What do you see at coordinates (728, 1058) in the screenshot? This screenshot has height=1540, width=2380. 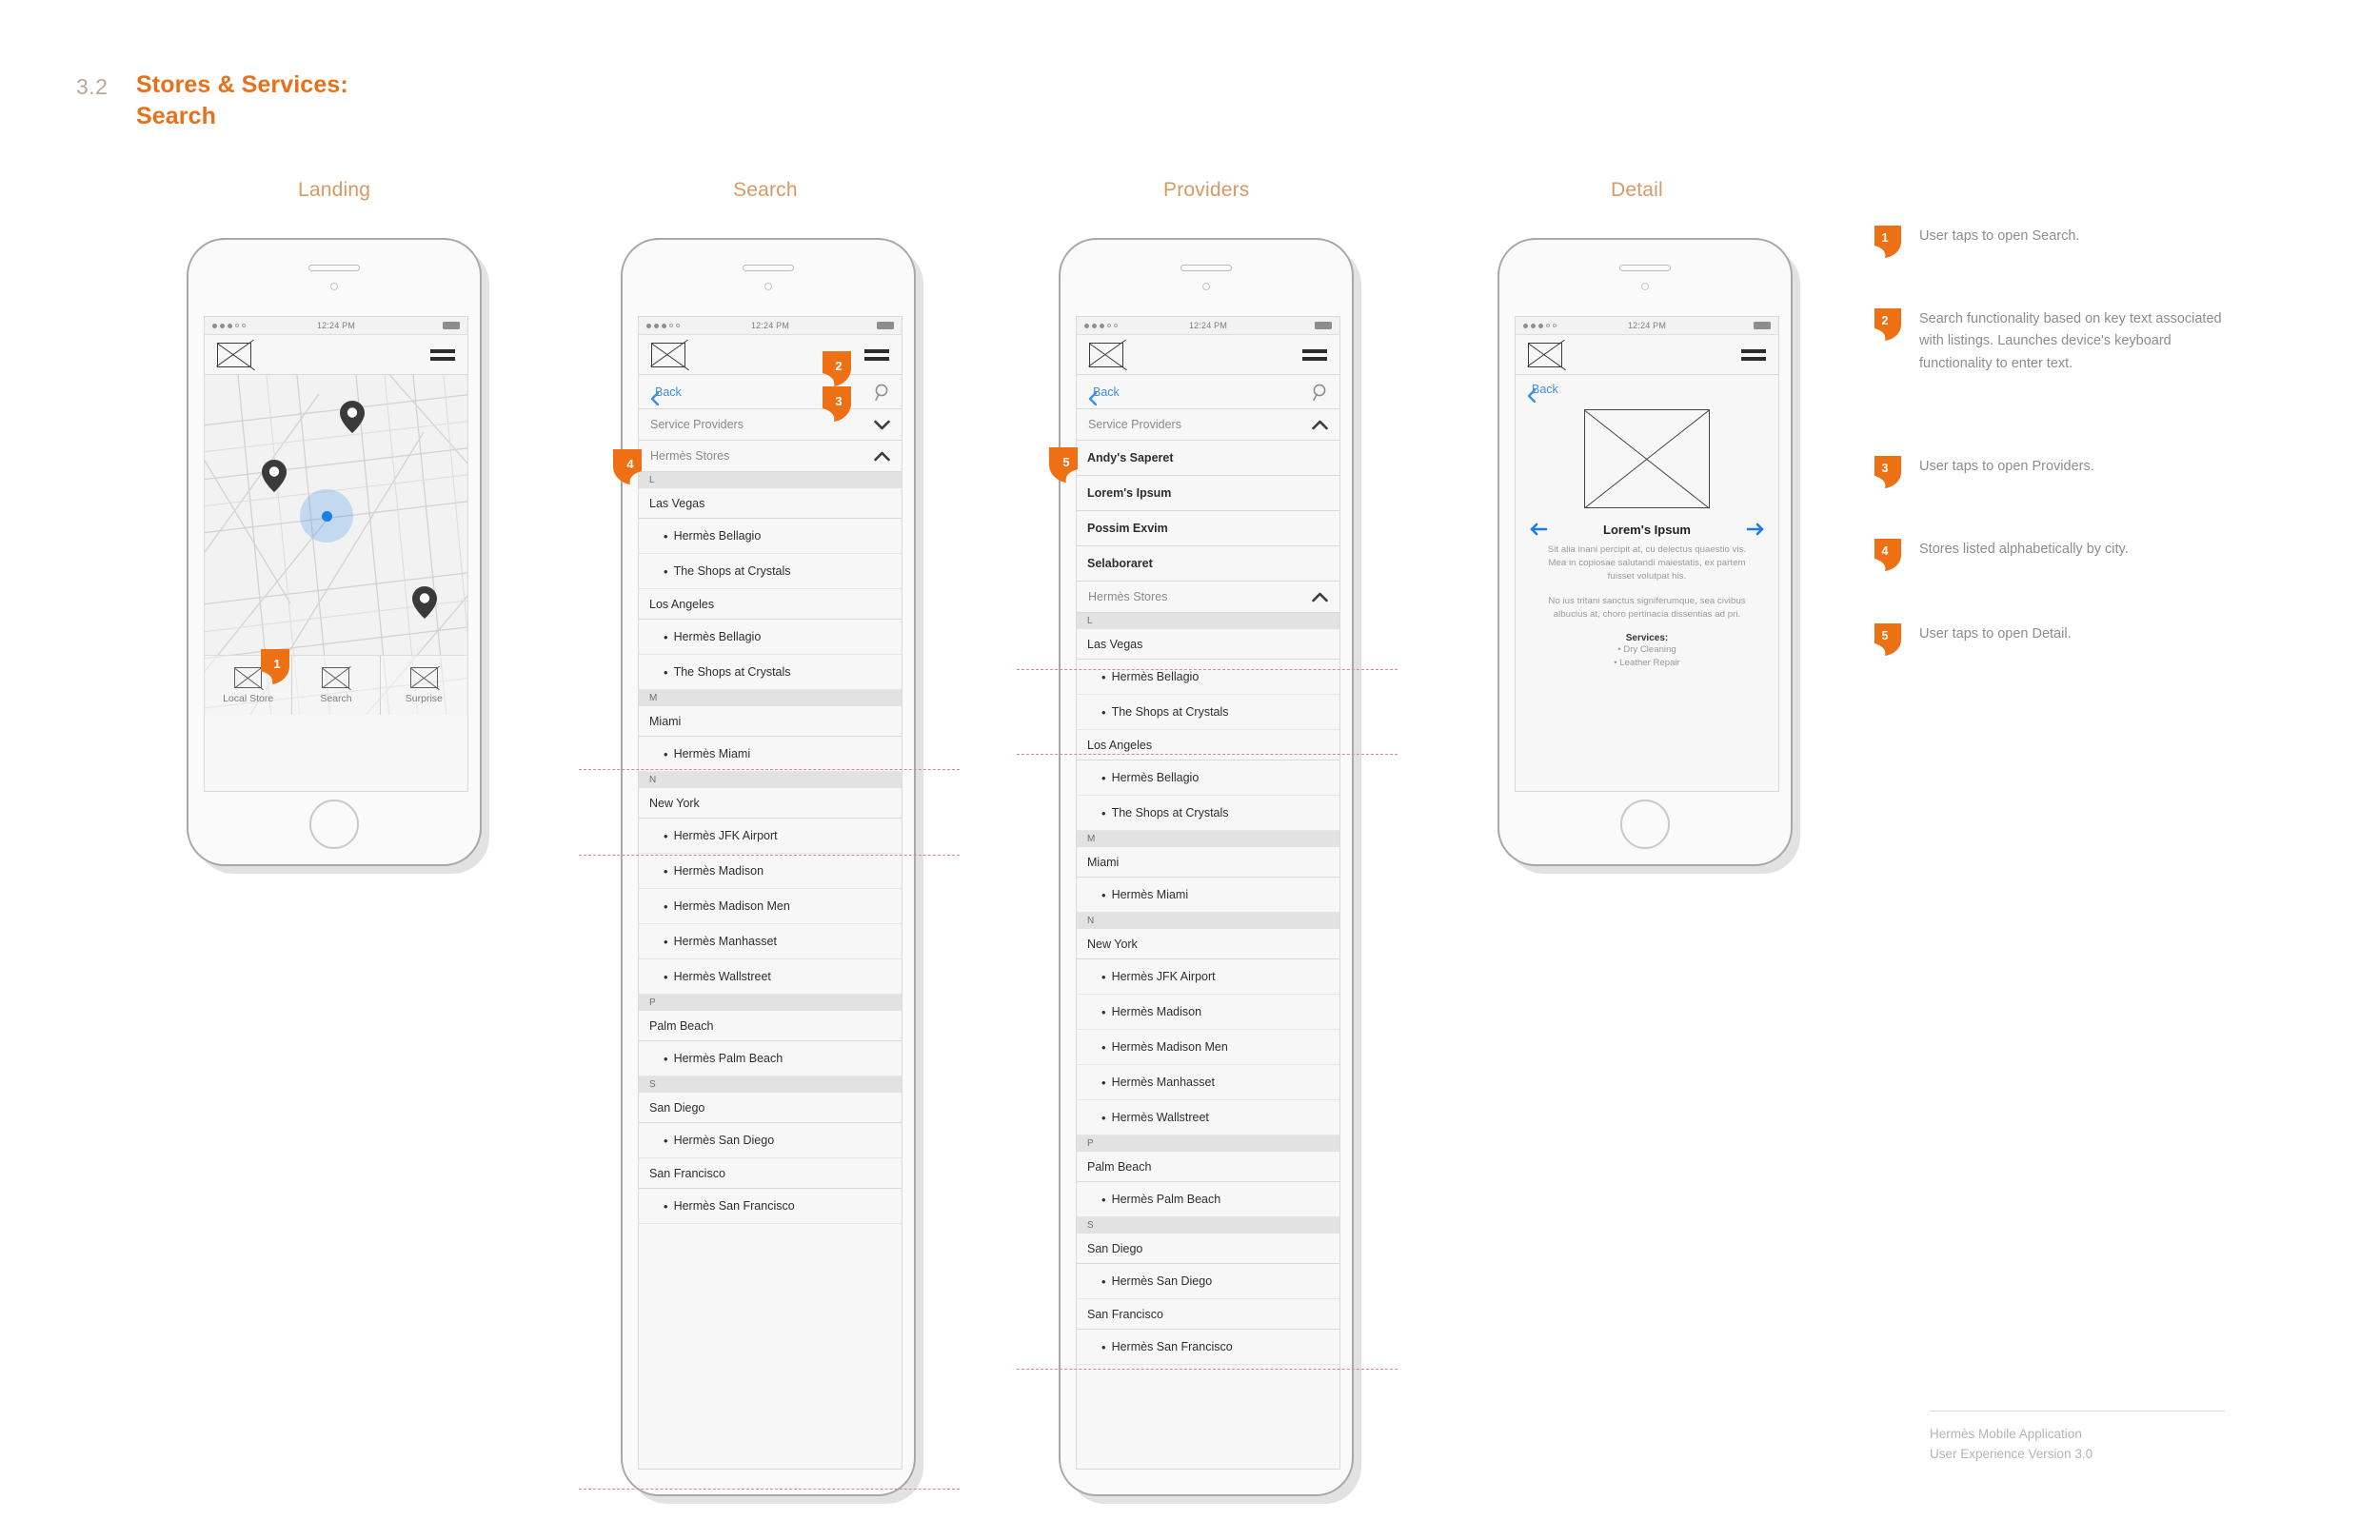 I see `store-name: Hermès Palm Beach` at bounding box center [728, 1058].